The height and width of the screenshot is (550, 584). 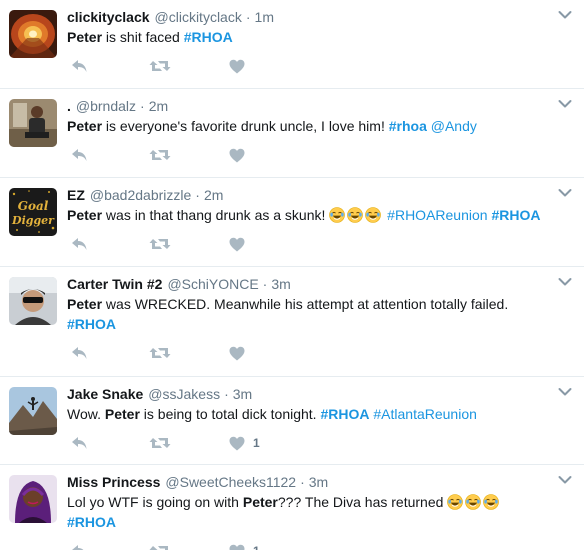 What do you see at coordinates (33, 206) in the screenshot?
I see `svg-text: Goal` at bounding box center [33, 206].